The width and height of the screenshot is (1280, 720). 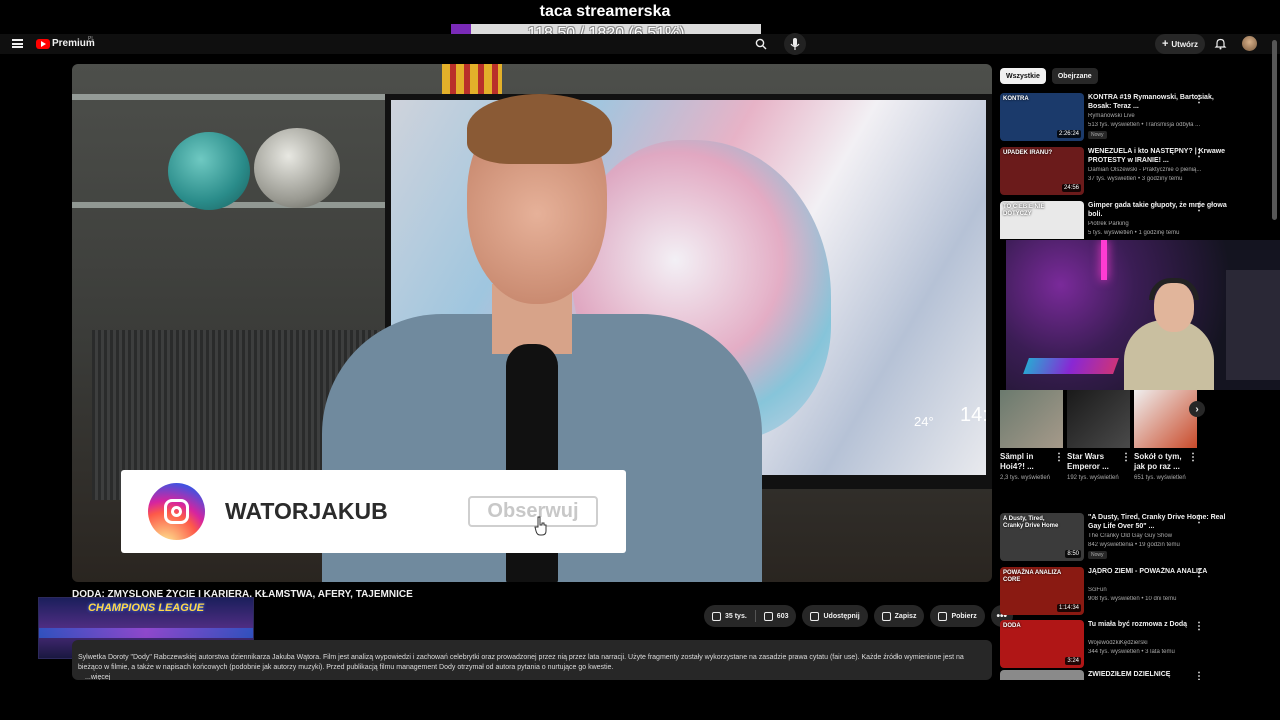 What do you see at coordinates (1071, 188) in the screenshot?
I see `video-duration: 24:56` at bounding box center [1071, 188].